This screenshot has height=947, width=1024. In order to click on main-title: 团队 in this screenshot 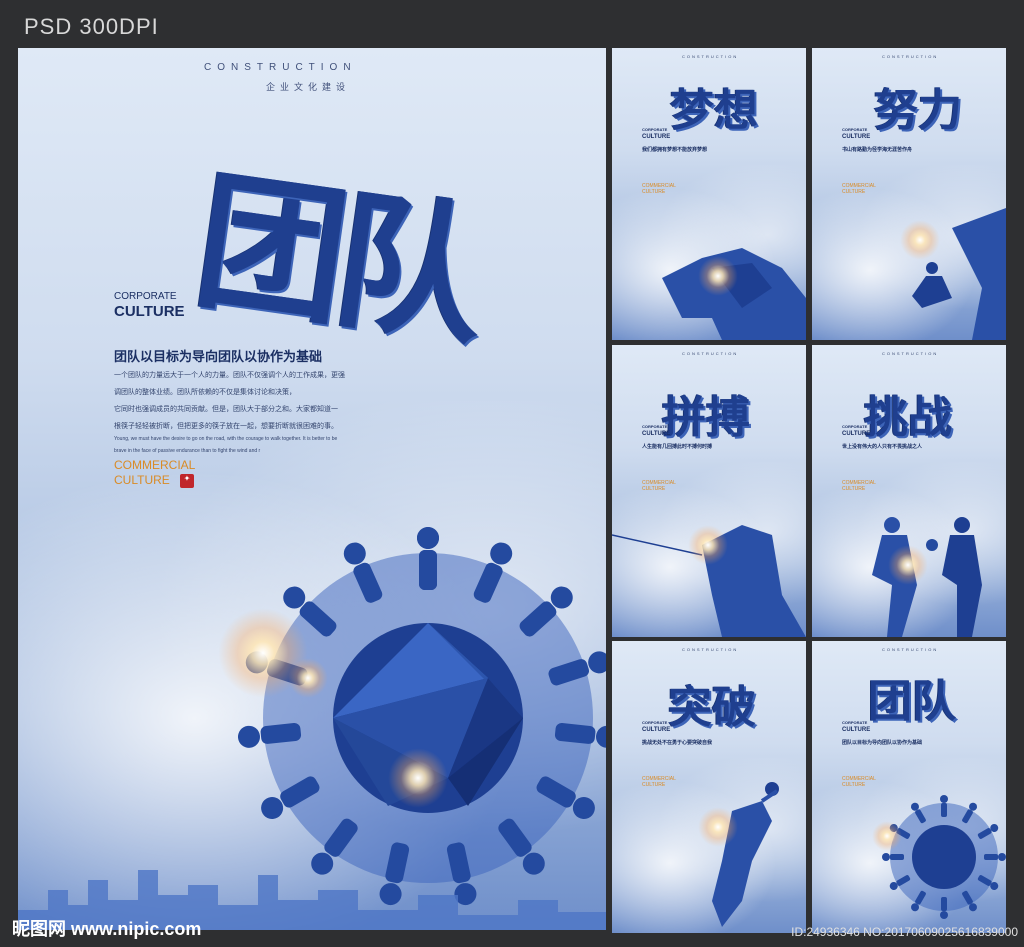, I will do `click(336, 259)`.